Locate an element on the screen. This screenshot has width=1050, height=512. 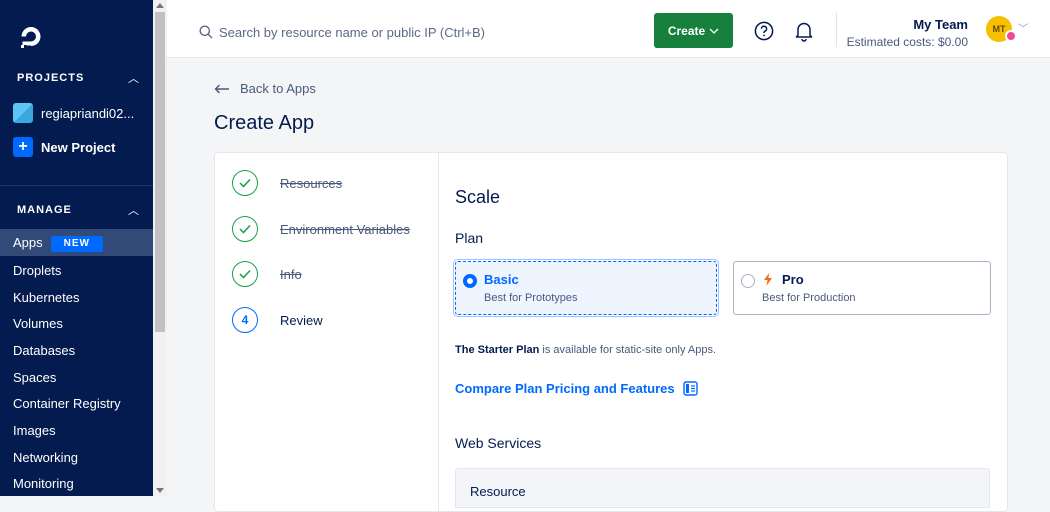
compare-link-label: Compare Plan Pricing and Features is located at coordinates (565, 388).